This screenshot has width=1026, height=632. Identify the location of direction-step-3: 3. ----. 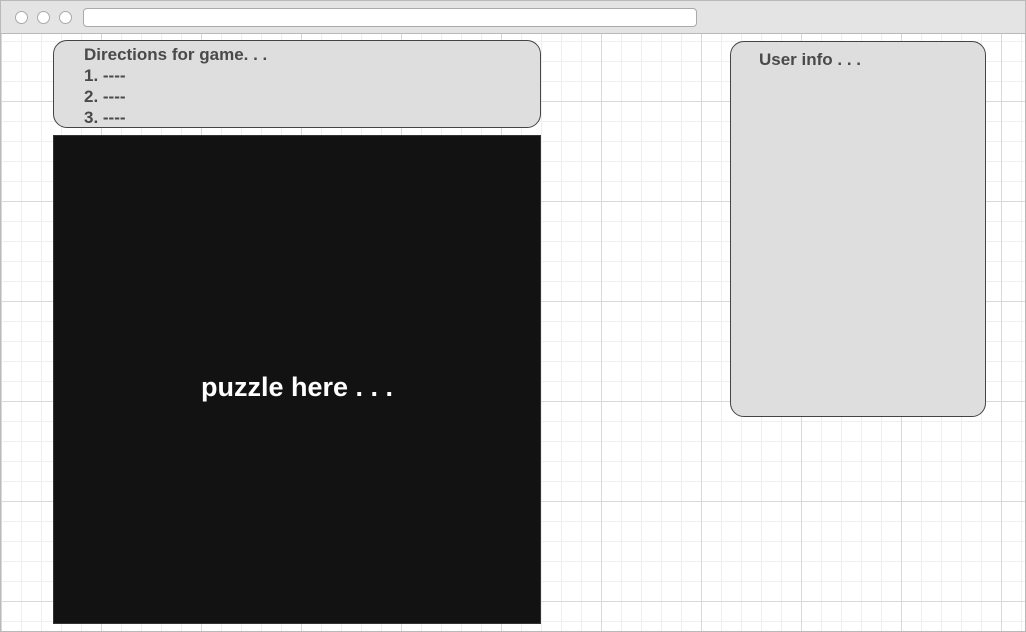
(105, 117).